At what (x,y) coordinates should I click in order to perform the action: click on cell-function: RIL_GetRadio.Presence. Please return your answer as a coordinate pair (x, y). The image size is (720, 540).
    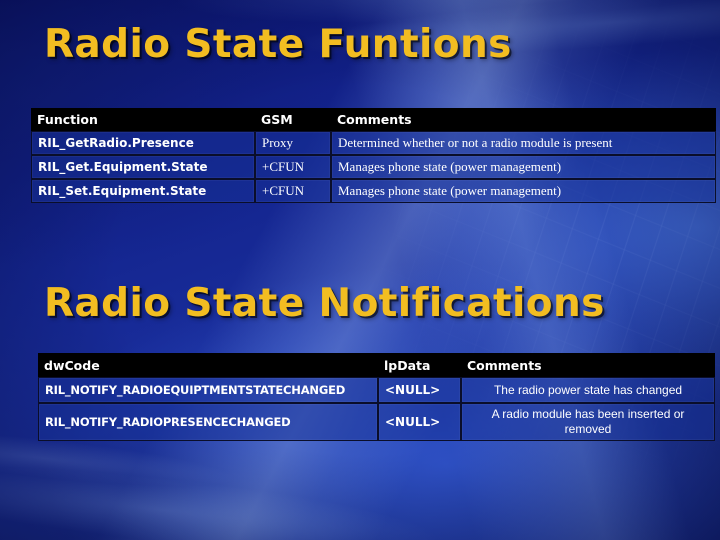
    Looking at the image, I should click on (143, 143).